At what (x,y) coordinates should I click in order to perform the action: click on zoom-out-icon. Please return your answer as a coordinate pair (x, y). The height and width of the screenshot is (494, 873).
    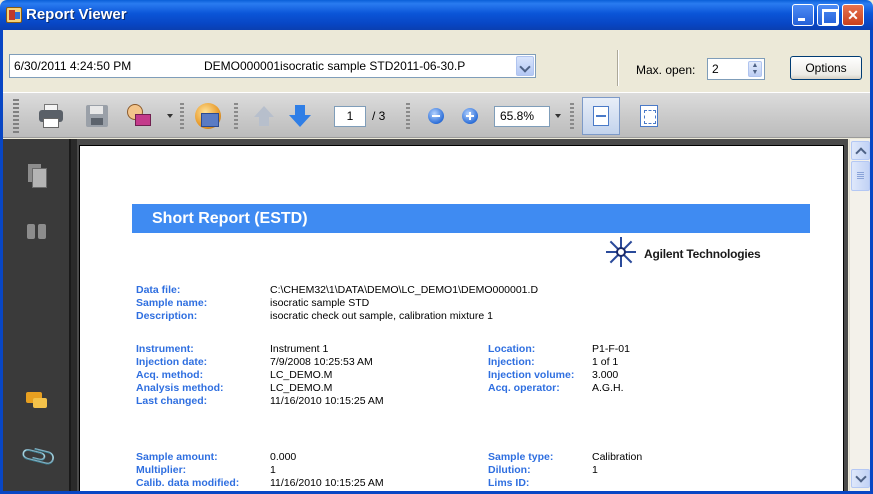
    Looking at the image, I should click on (436, 116).